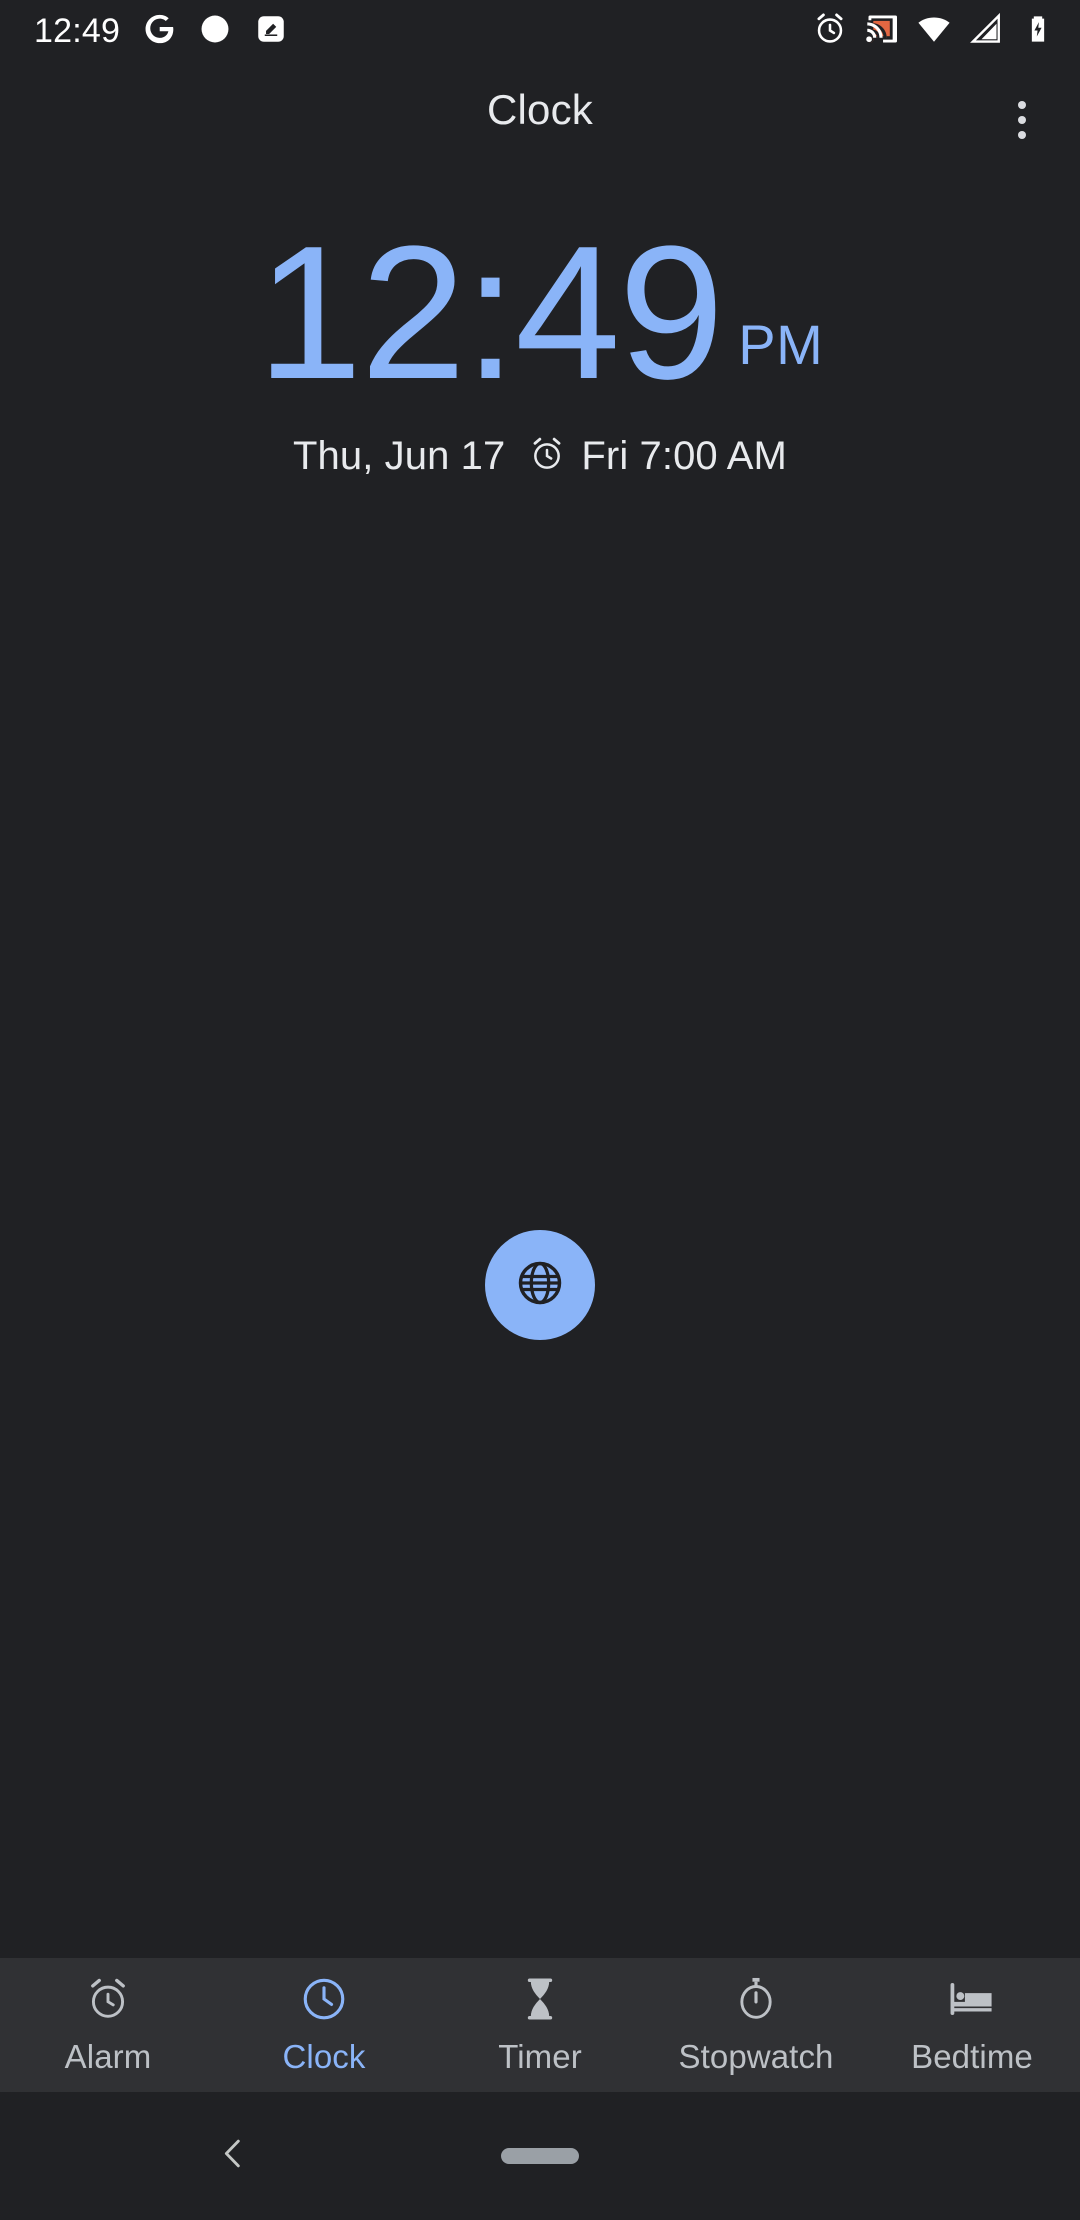 The image size is (1080, 2220). Describe the element at coordinates (830, 31) in the screenshot. I see `alarm-set-icon` at that location.